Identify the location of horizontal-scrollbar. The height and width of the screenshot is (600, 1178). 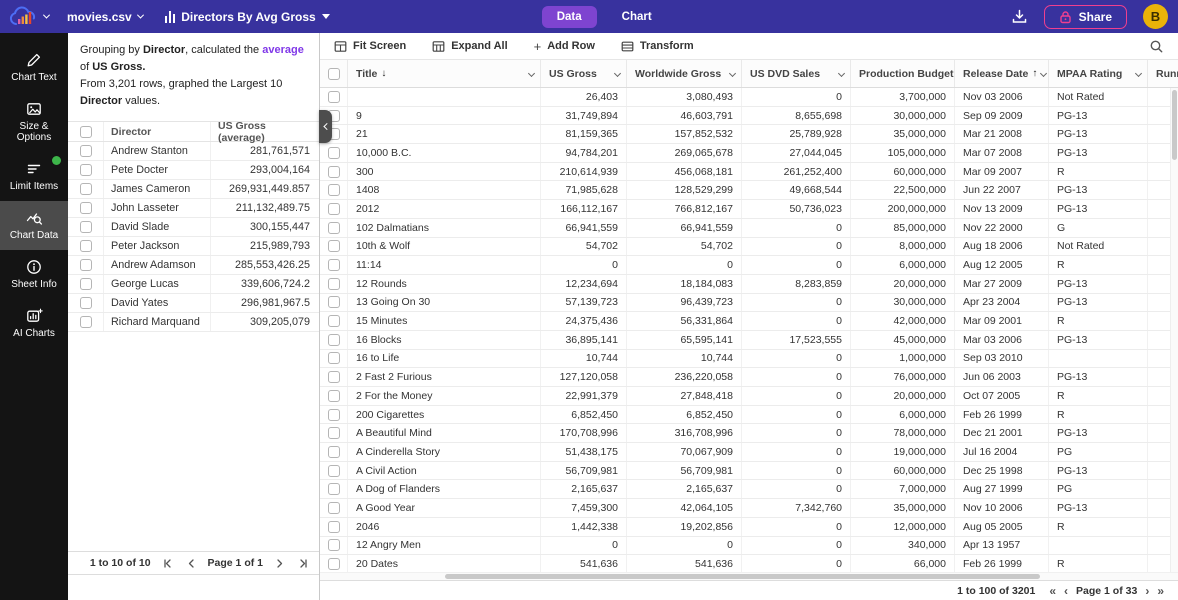
(749, 576).